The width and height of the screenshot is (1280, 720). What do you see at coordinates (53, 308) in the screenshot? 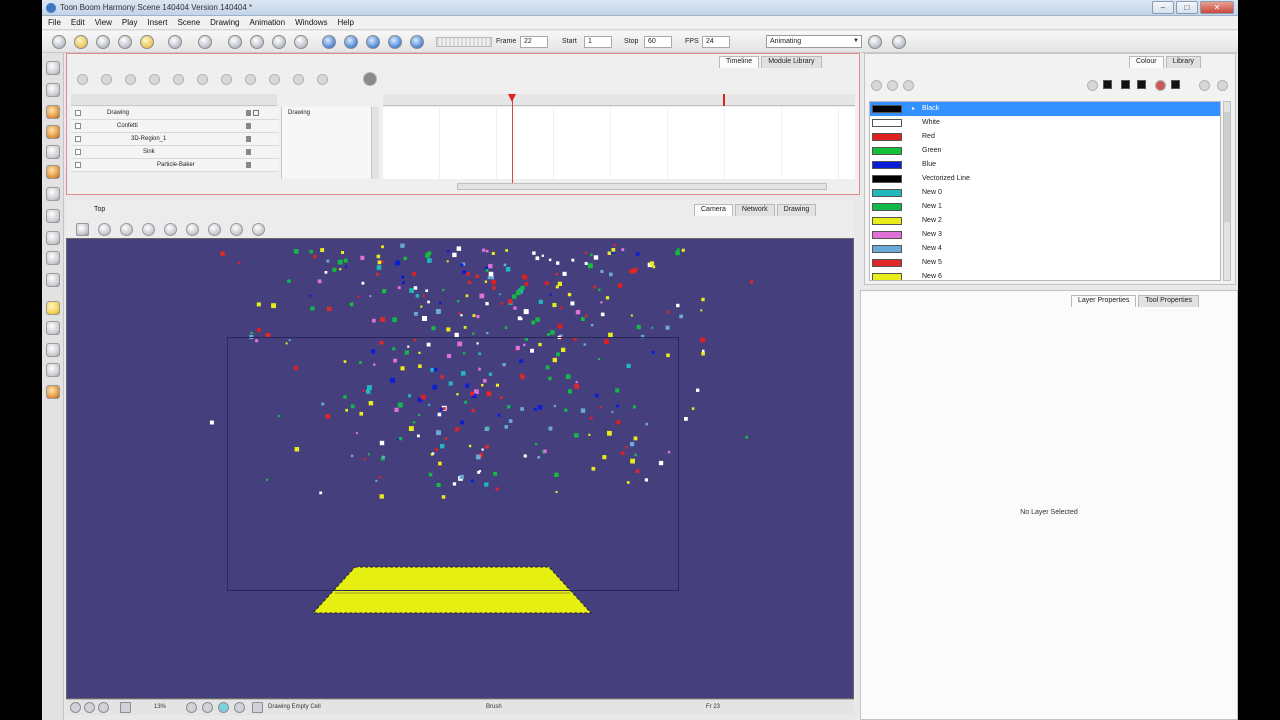
I see `hand-tool-icon` at bounding box center [53, 308].